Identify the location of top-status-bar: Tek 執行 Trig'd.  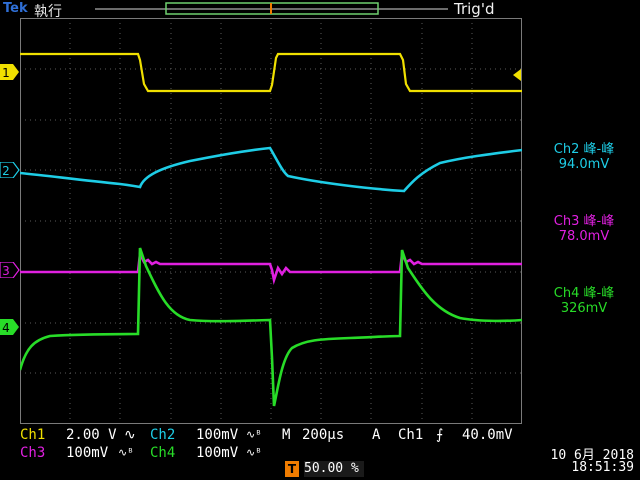
(320, 10).